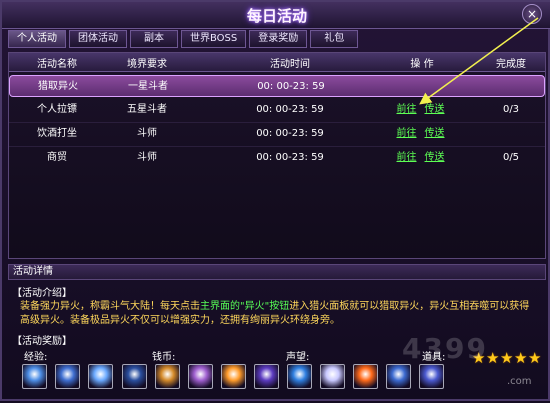  I want to click on tab-bar: 个人活动 团体活动 副本 世界BOSS 登录奖励 礼包, so click(183, 39).